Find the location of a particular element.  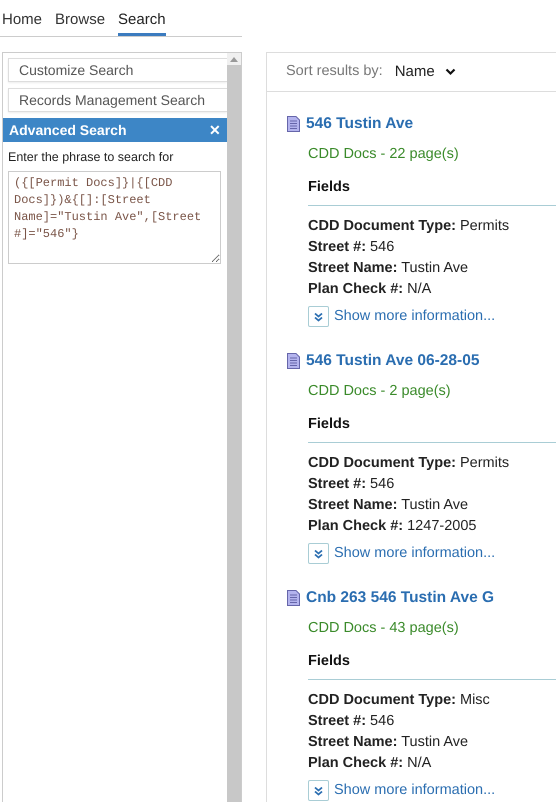

dropdown: Records Management Search is located at coordinates (117, 100).